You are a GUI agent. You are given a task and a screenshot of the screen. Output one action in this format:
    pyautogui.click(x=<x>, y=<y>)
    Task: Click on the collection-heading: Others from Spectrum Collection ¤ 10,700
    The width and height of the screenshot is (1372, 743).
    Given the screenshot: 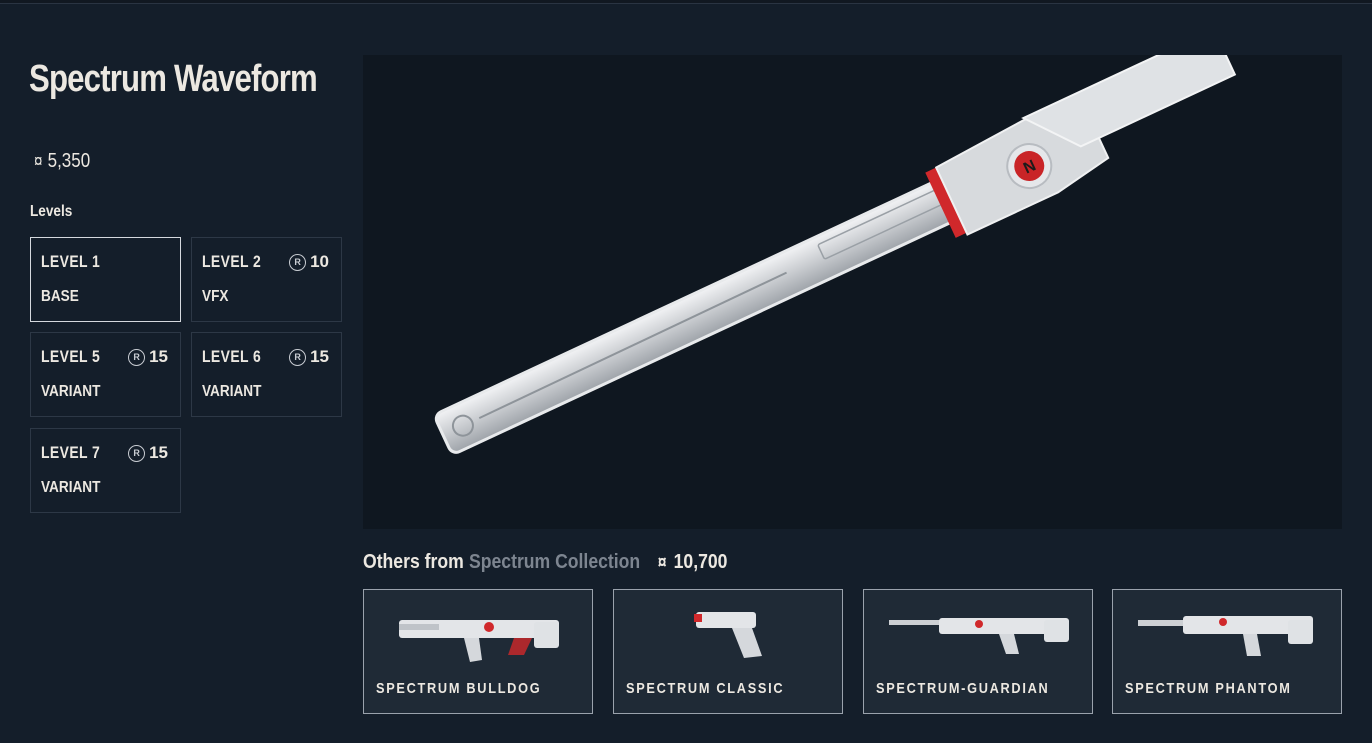 What is the action you would take?
    pyautogui.click(x=545, y=562)
    